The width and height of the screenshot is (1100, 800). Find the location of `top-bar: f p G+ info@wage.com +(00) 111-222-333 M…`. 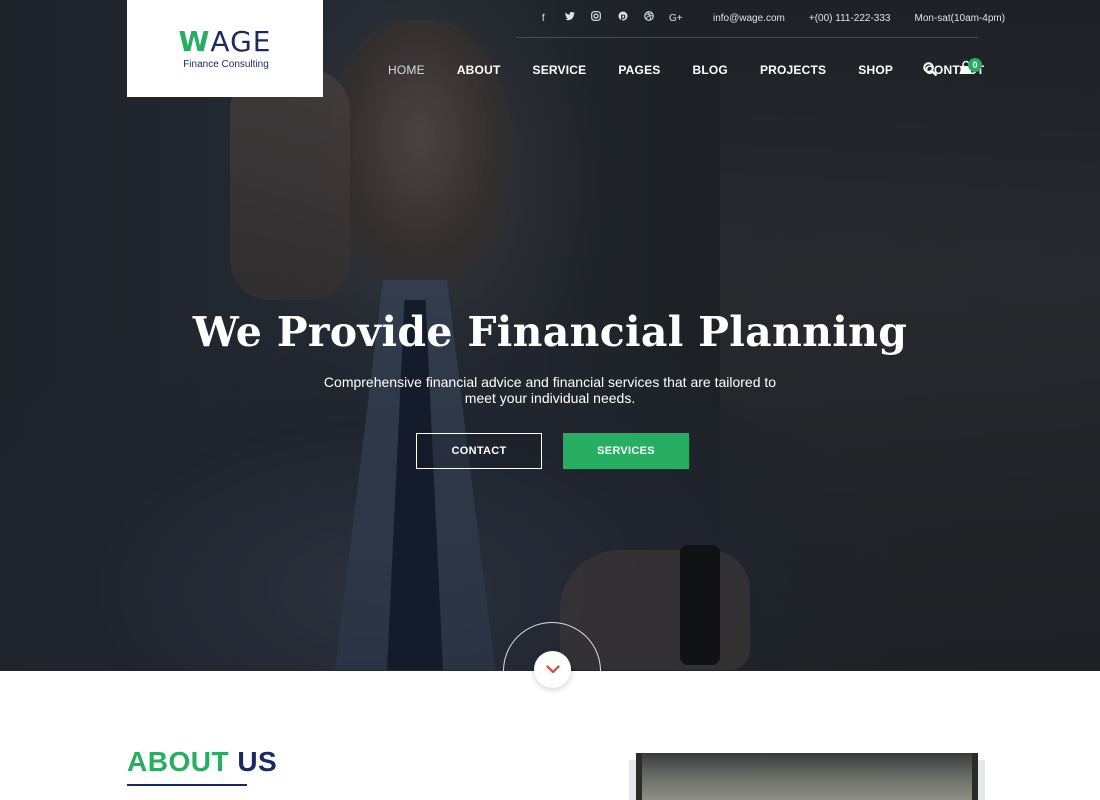

top-bar: f p G+ info@wage.com +(00) 111-222-333 M… is located at coordinates (760, 19).